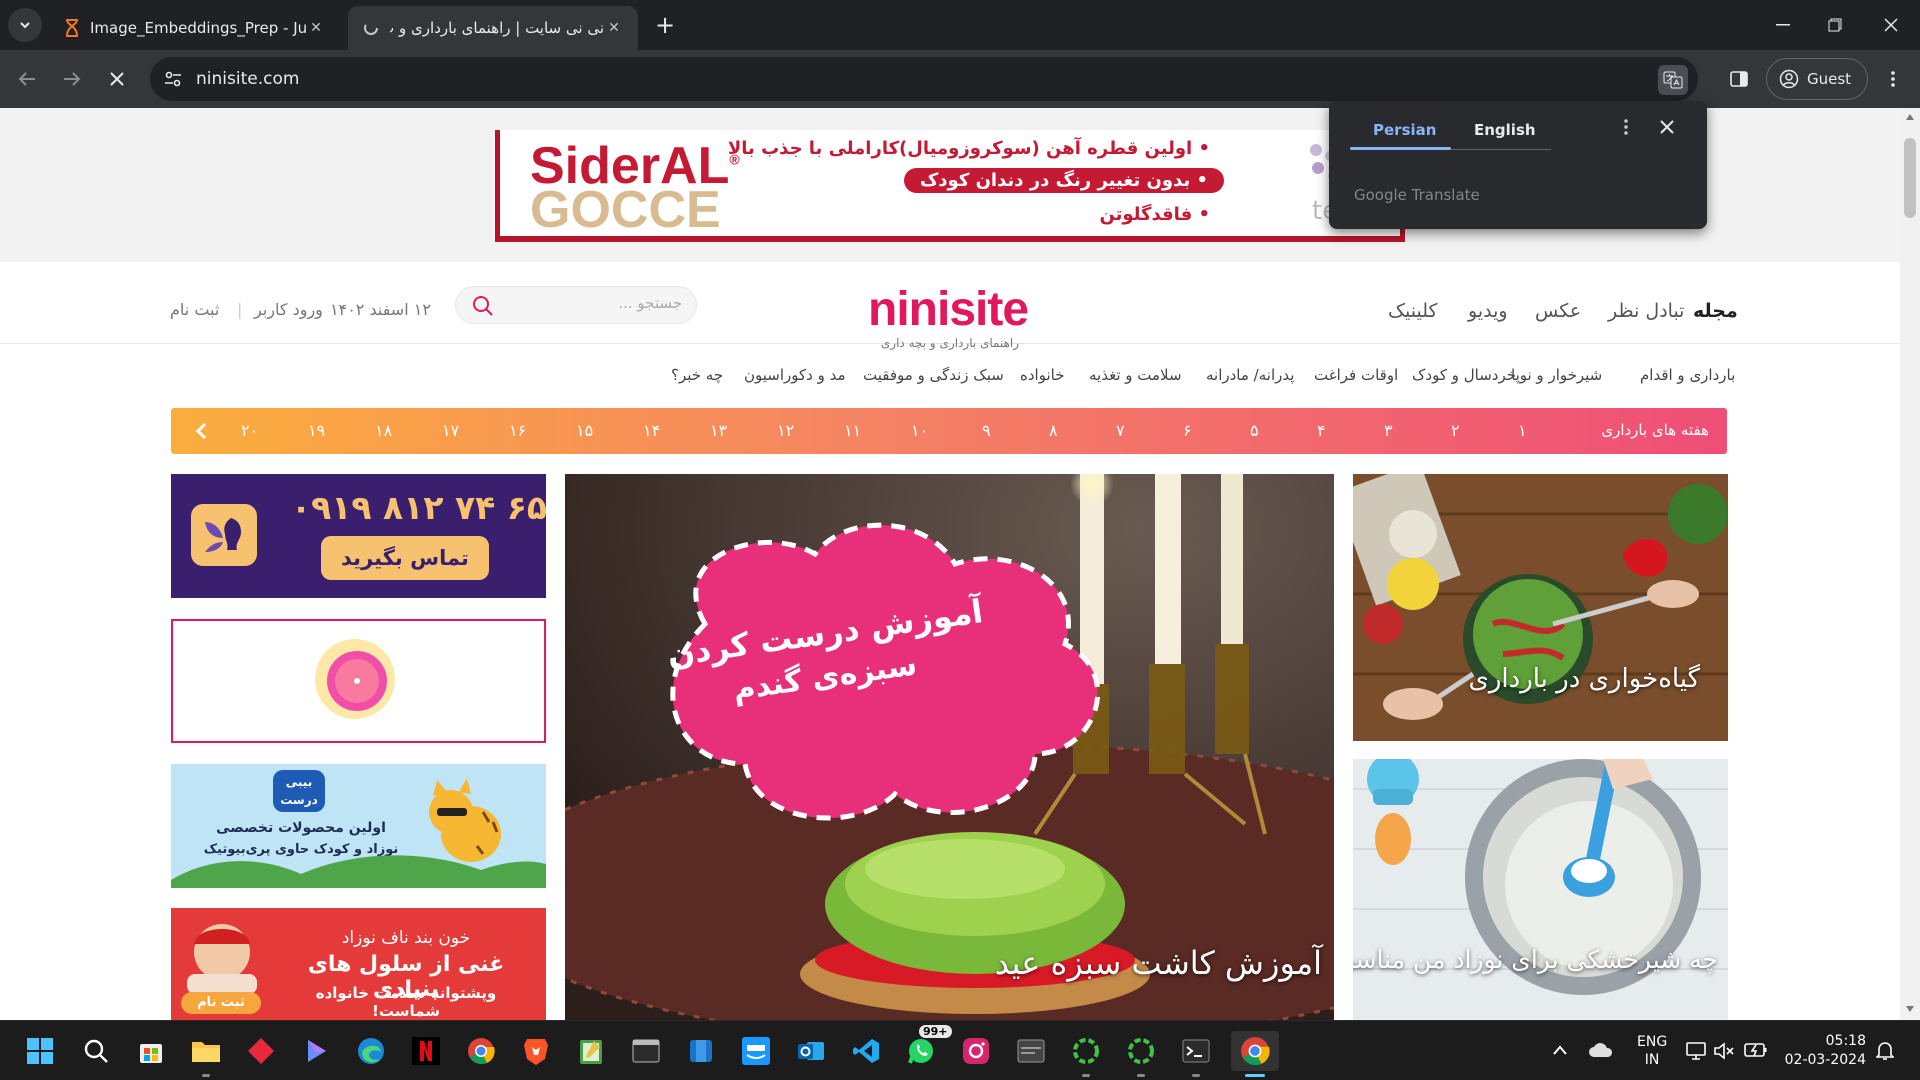 This screenshot has width=1920, height=1080. Describe the element at coordinates (1667, 127) in the screenshot. I see `close-icon` at that location.